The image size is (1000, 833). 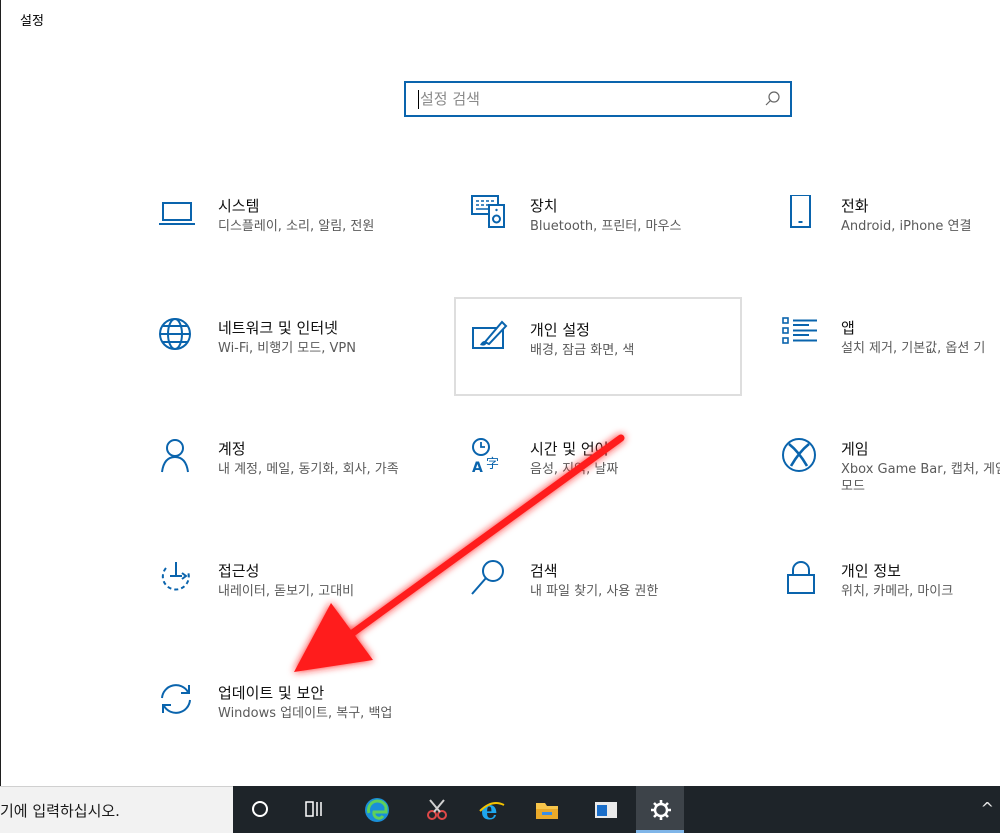 I want to click on accessibility-icon, so click(x=175, y=576).